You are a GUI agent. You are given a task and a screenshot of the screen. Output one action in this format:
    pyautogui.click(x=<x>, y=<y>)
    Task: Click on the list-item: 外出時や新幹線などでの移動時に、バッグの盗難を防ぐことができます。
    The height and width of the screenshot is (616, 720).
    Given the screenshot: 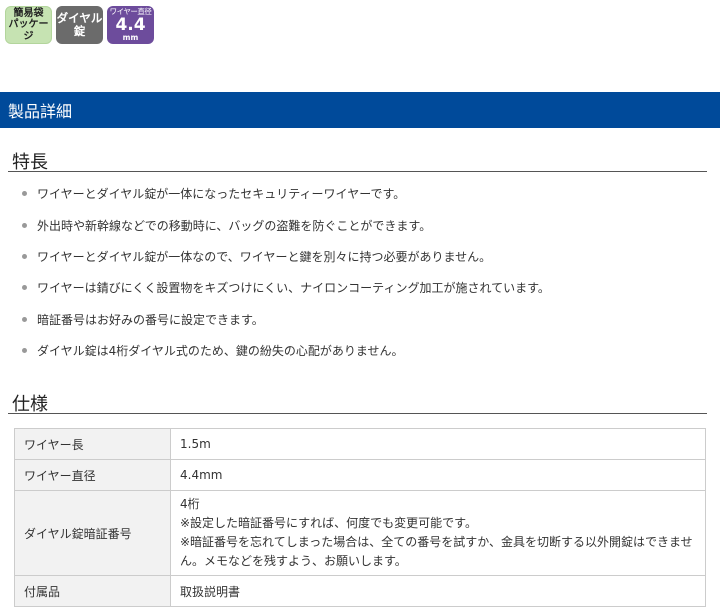 What is the action you would take?
    pyautogui.click(x=286, y=224)
    